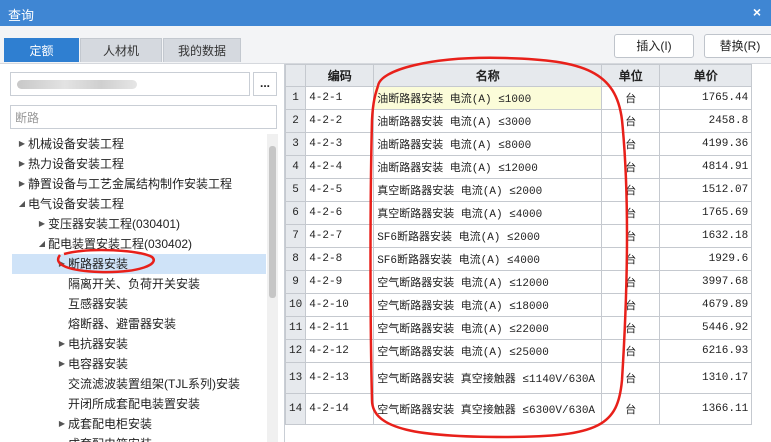  Describe the element at coordinates (161, 384) in the screenshot. I see `tree-node: 交流滤波装置组架(TJL系列)安装` at that location.